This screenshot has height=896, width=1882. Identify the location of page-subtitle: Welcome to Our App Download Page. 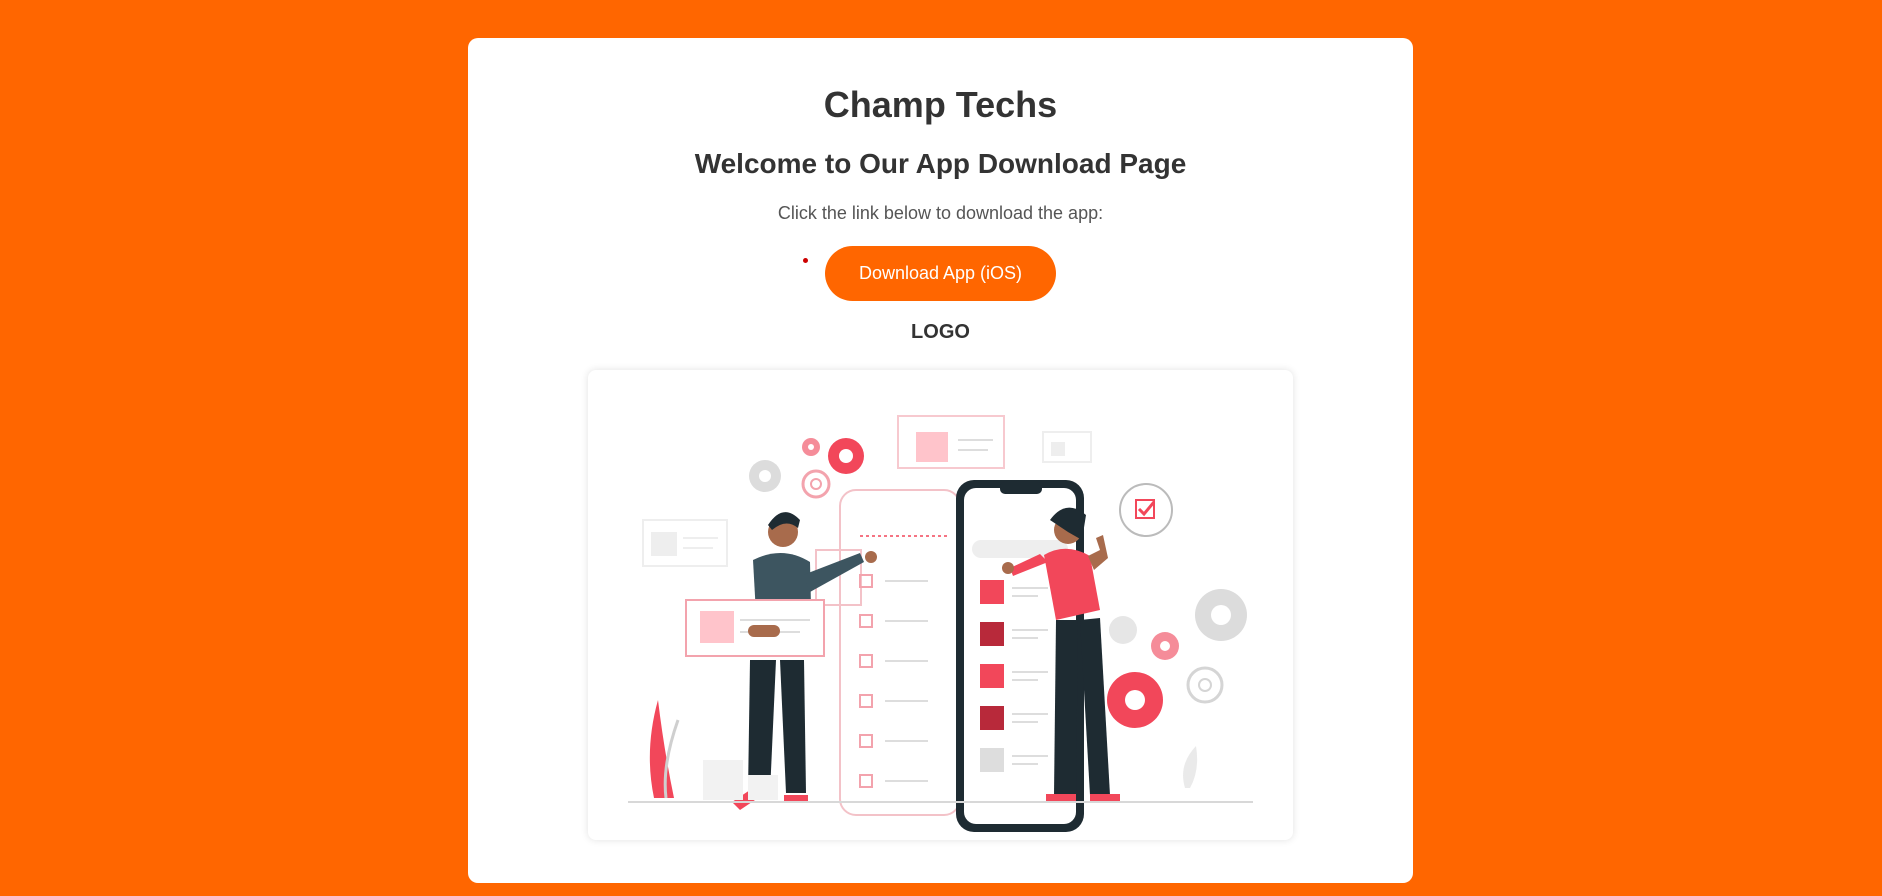
(940, 163).